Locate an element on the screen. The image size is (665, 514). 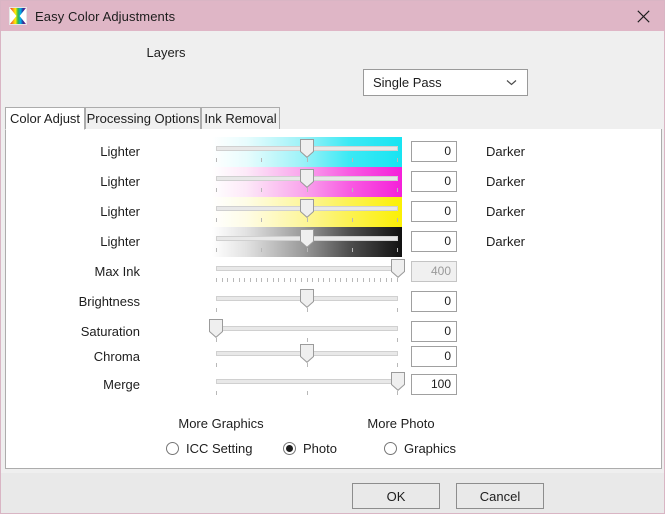
row-brightness: Brightness 0 is located at coordinates (333, 302).